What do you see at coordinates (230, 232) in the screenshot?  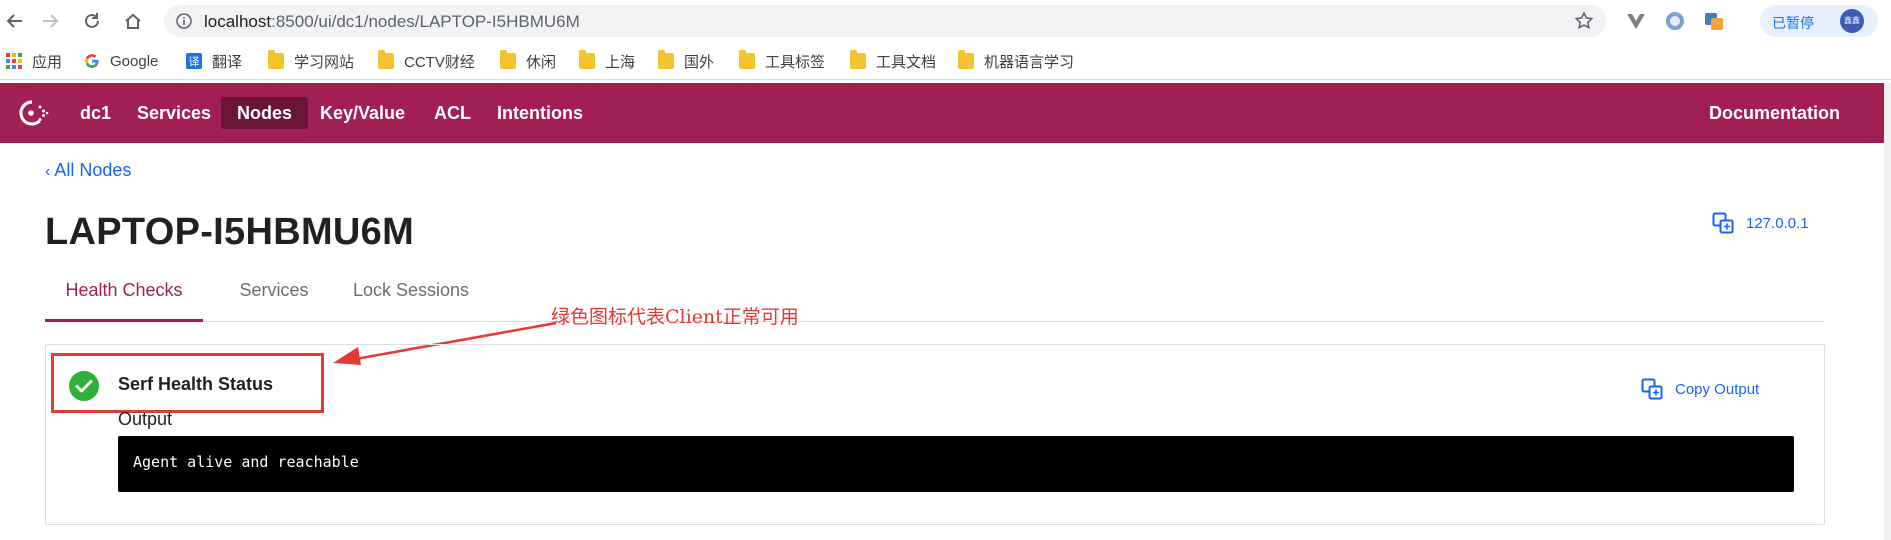 I see `page-title: LAPTOP-I5HBMU6M` at bounding box center [230, 232].